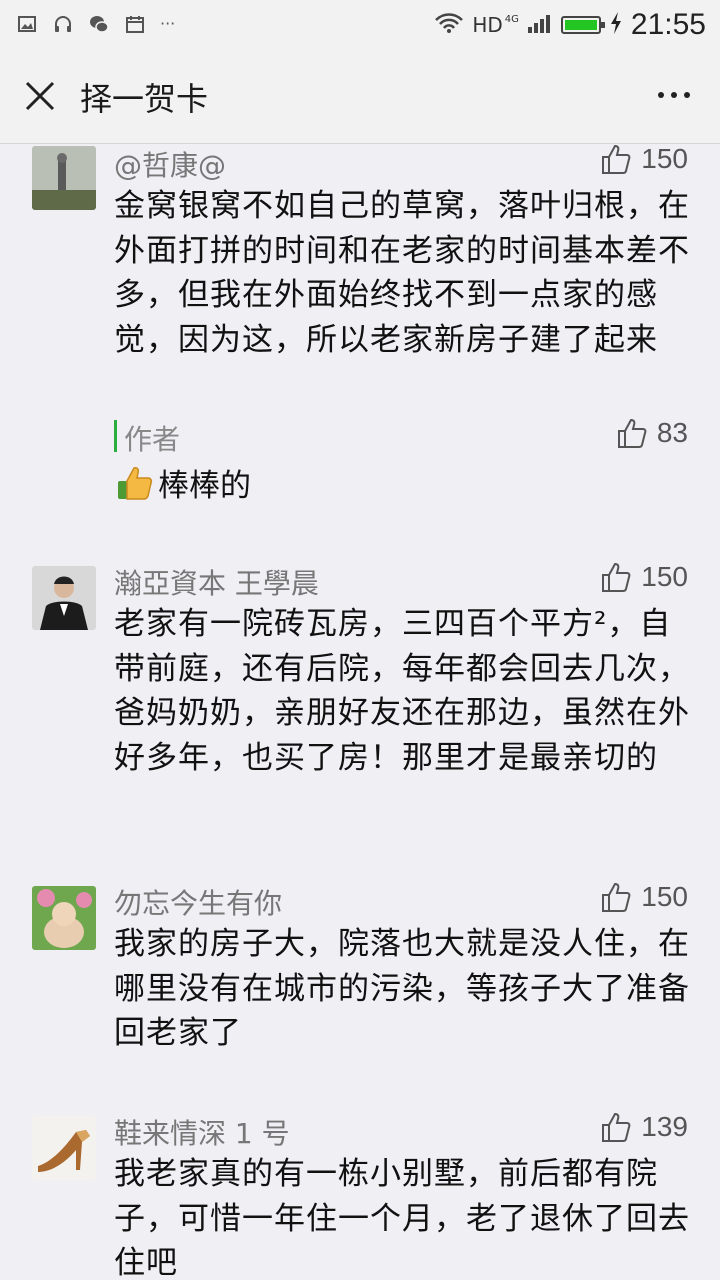 This screenshot has height=1280, width=720. Describe the element at coordinates (651, 433) in the screenshot. I see `reply-like-button: 83` at that location.